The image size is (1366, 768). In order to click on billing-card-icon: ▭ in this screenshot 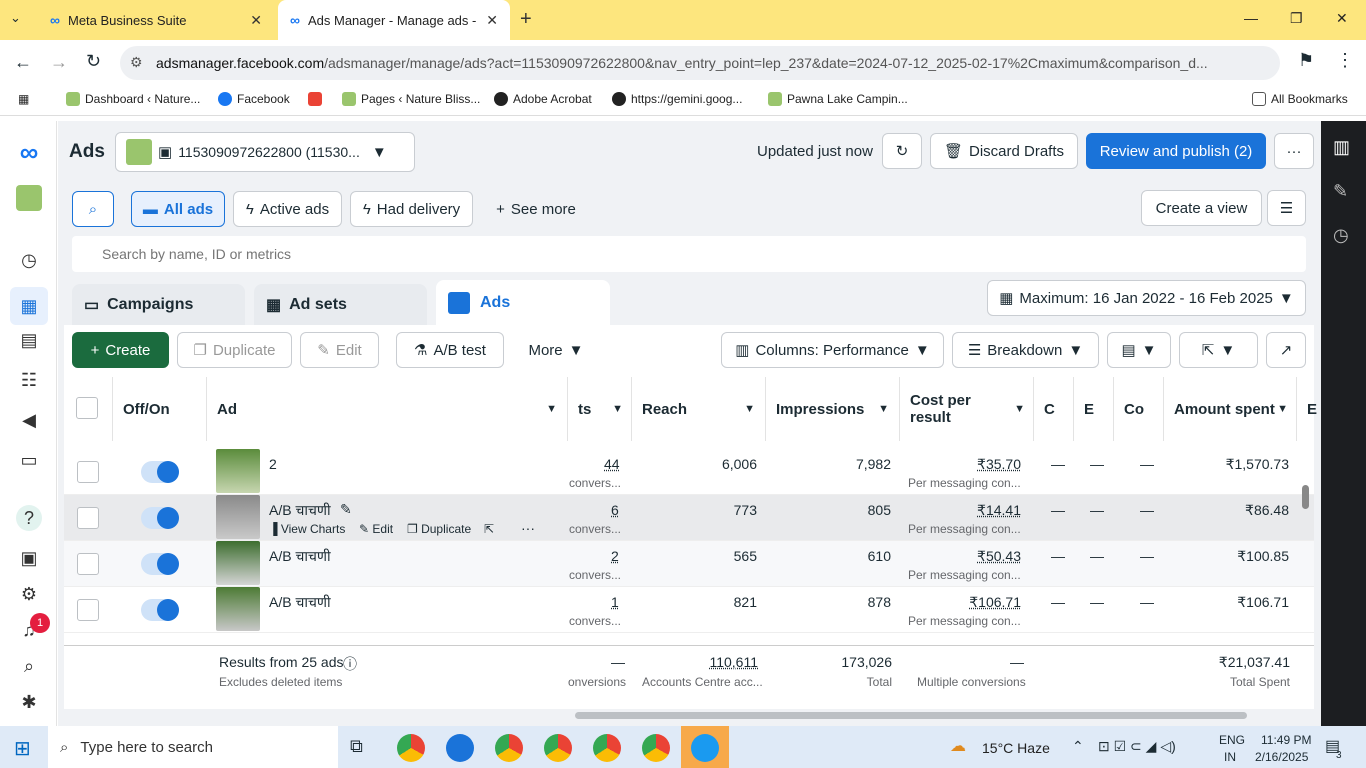, I will do `click(29, 460)`.